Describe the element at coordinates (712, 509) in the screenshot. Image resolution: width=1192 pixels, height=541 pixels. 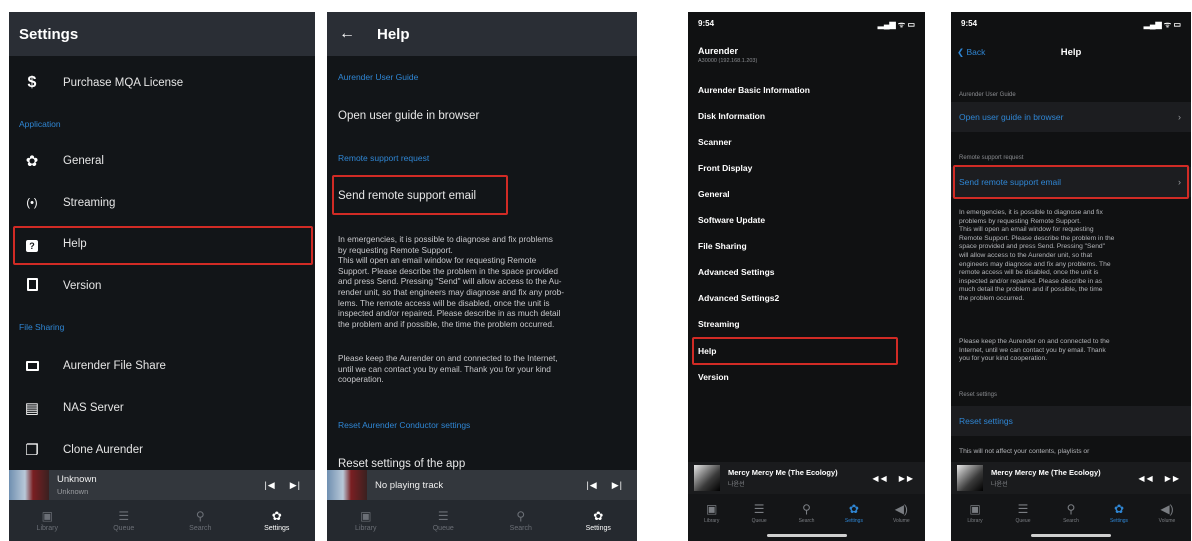
I see `library-icon: ▣` at that location.